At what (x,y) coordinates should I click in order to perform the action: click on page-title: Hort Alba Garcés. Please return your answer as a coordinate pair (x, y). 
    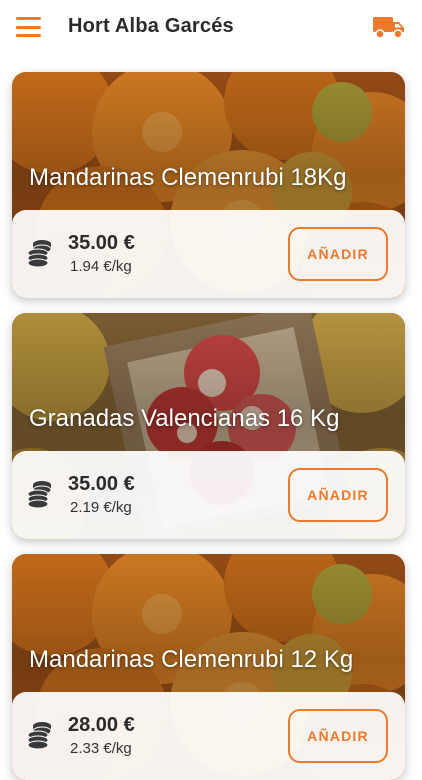
    Looking at the image, I should click on (151, 26).